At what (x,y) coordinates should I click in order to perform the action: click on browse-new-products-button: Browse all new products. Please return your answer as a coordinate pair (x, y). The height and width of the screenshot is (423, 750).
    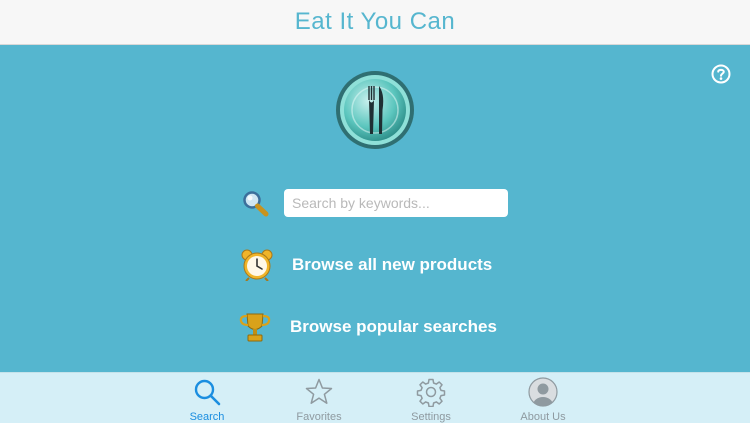
    Looking at the image, I should click on (366, 265).